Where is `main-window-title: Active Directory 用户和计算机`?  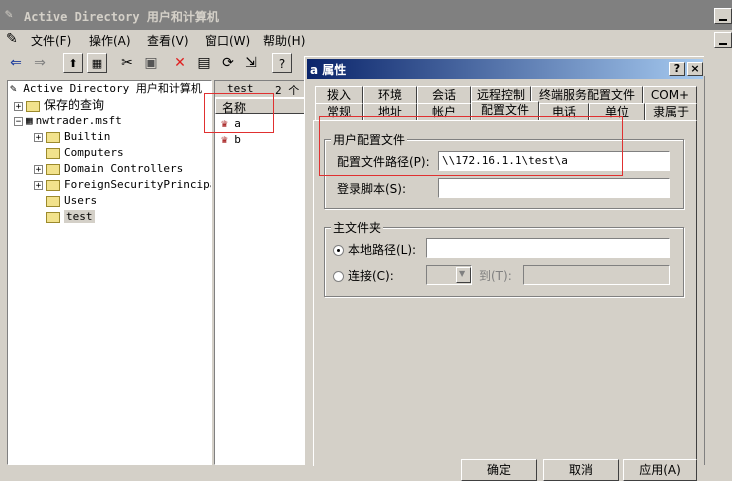 main-window-title: Active Directory 用户和计算机 is located at coordinates (121, 17).